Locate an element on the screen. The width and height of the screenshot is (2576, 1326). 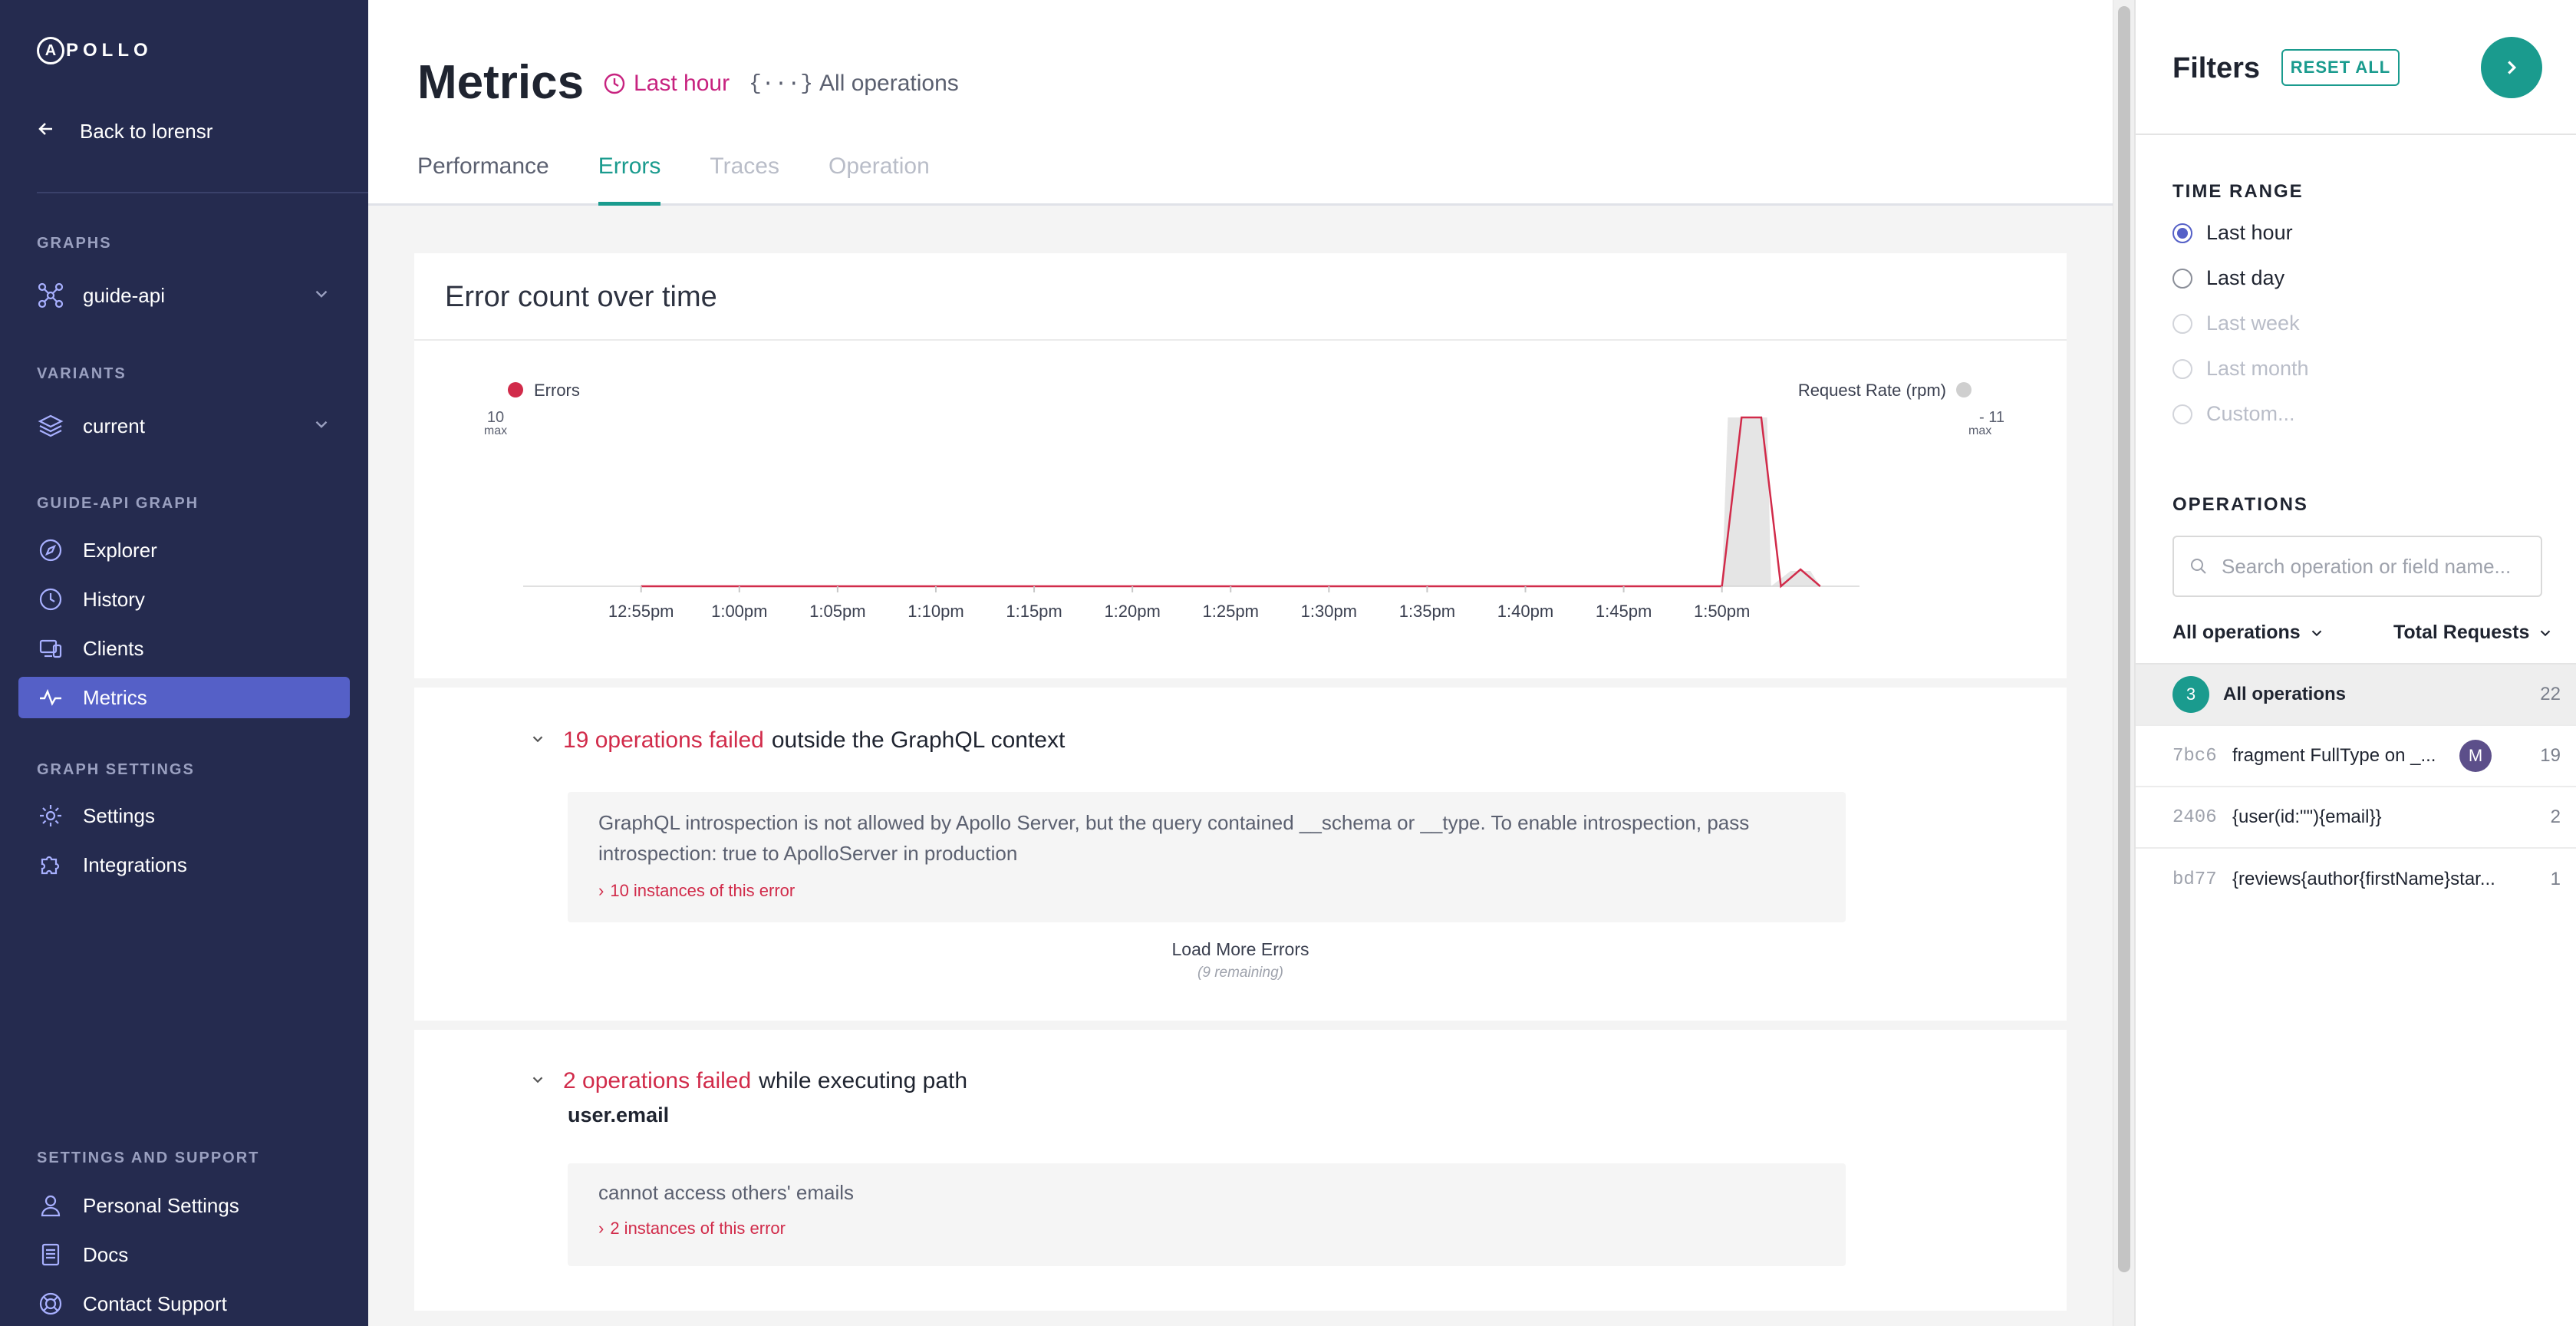
time-range-section: TIME RANGE is located at coordinates (2238, 191).